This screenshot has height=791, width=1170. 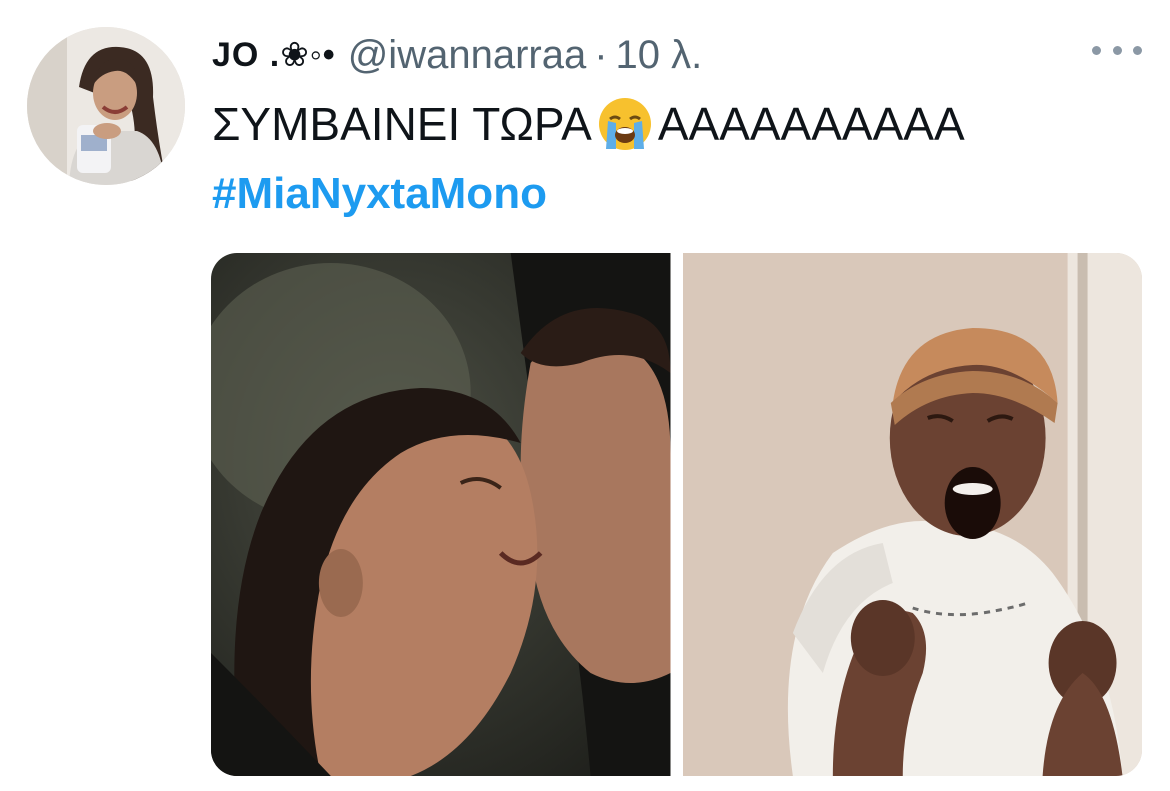 What do you see at coordinates (379, 194) in the screenshot?
I see `hashtag-link: #MiaNyxtaMono` at bounding box center [379, 194].